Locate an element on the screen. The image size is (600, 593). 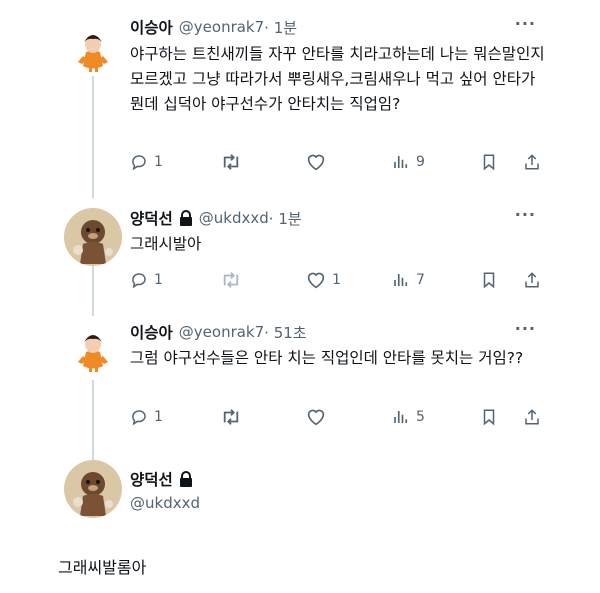
tweet-header: 이승아 @yeonrak7 · 1분 is located at coordinates (213, 27).